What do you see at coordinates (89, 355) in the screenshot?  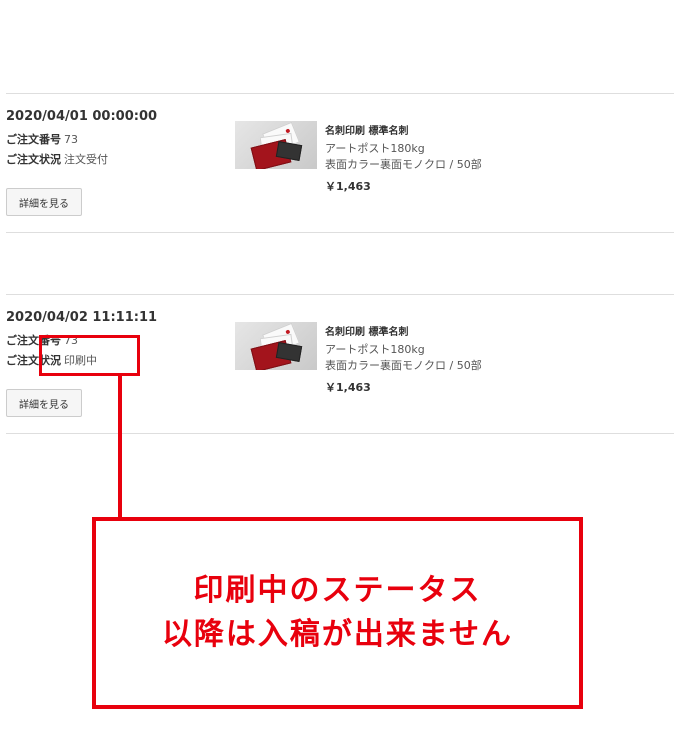 I see `status-highlight-box` at bounding box center [89, 355].